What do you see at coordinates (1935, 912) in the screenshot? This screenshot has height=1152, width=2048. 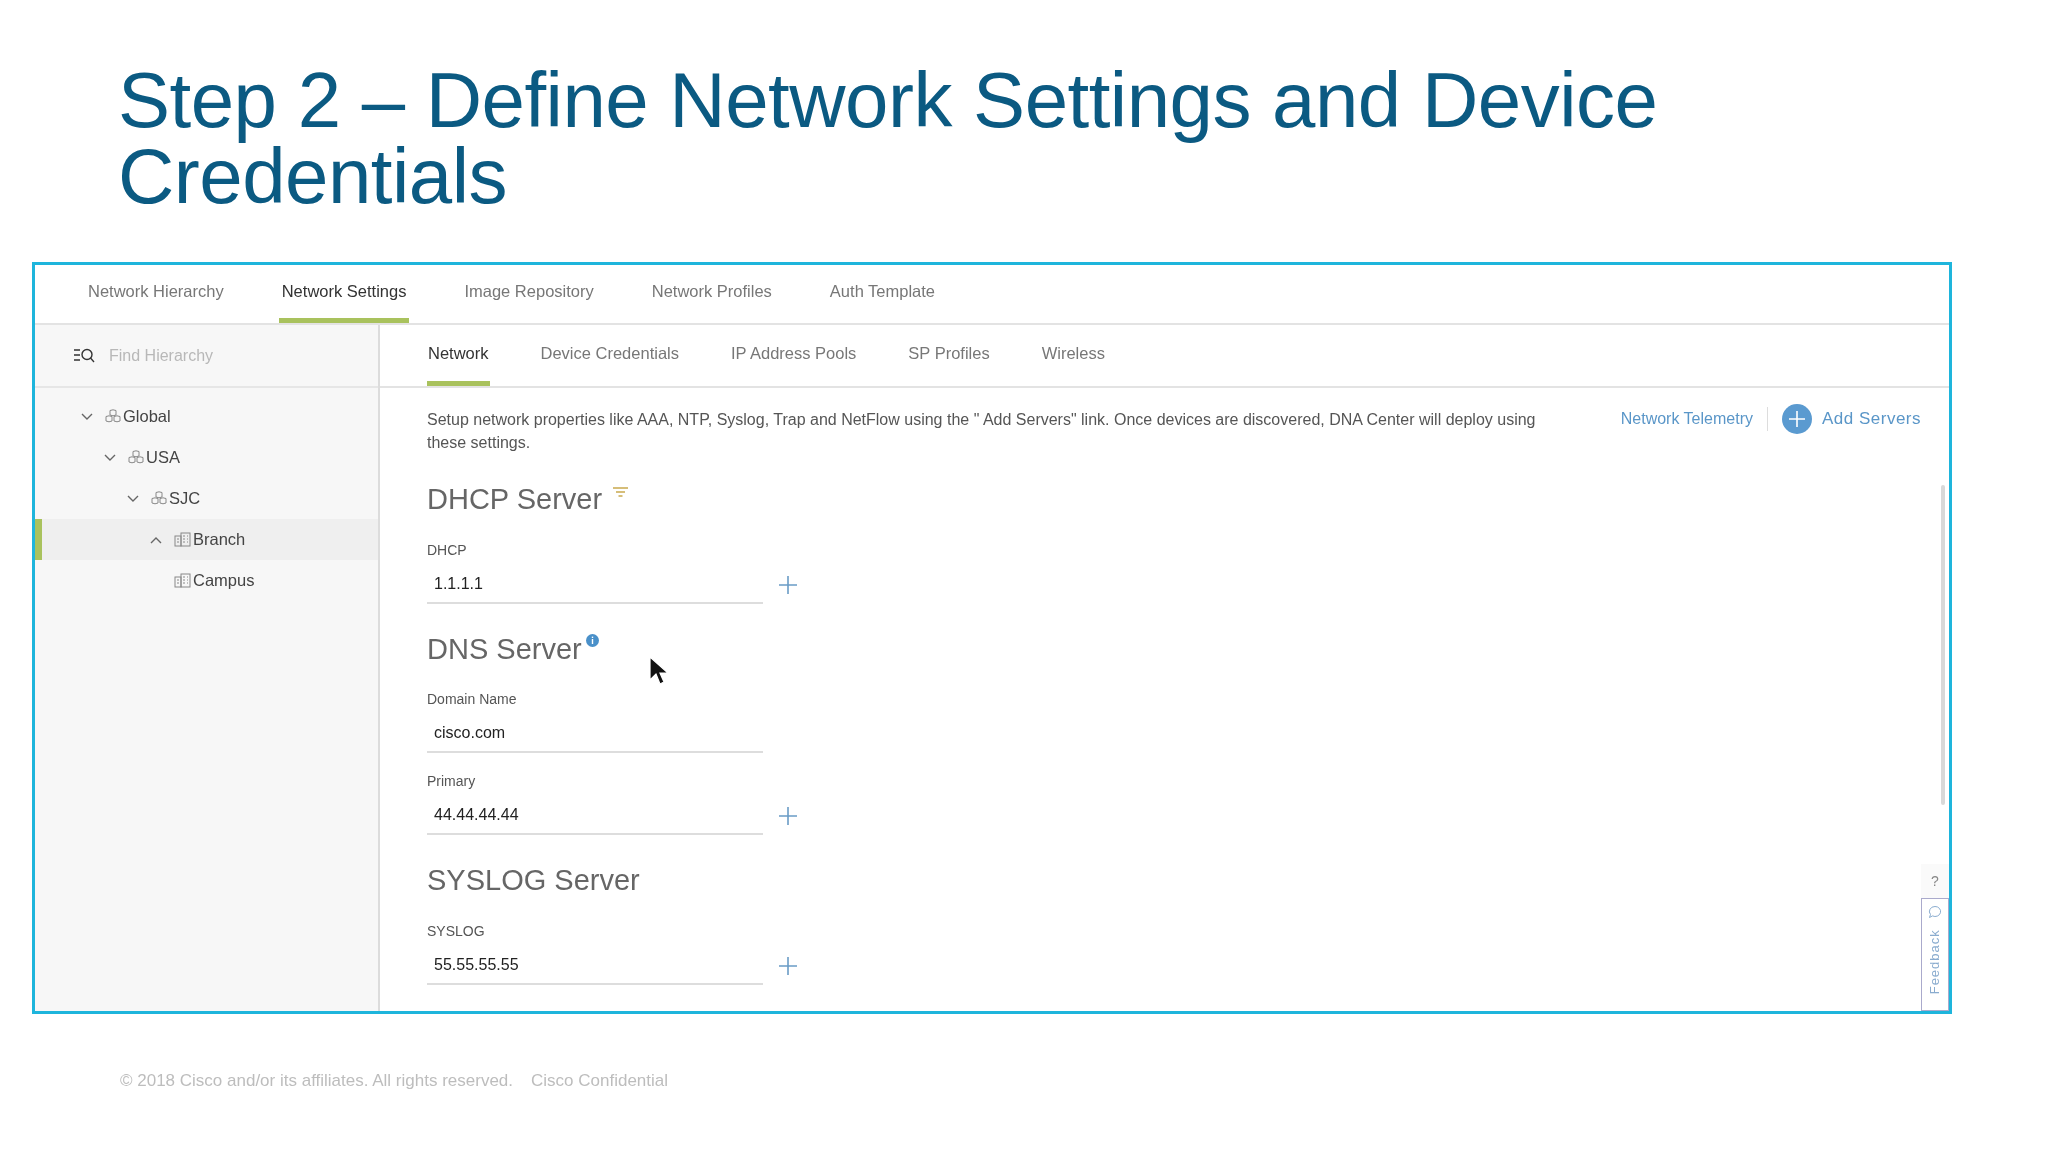 I see `speech-bubble-icon` at bounding box center [1935, 912].